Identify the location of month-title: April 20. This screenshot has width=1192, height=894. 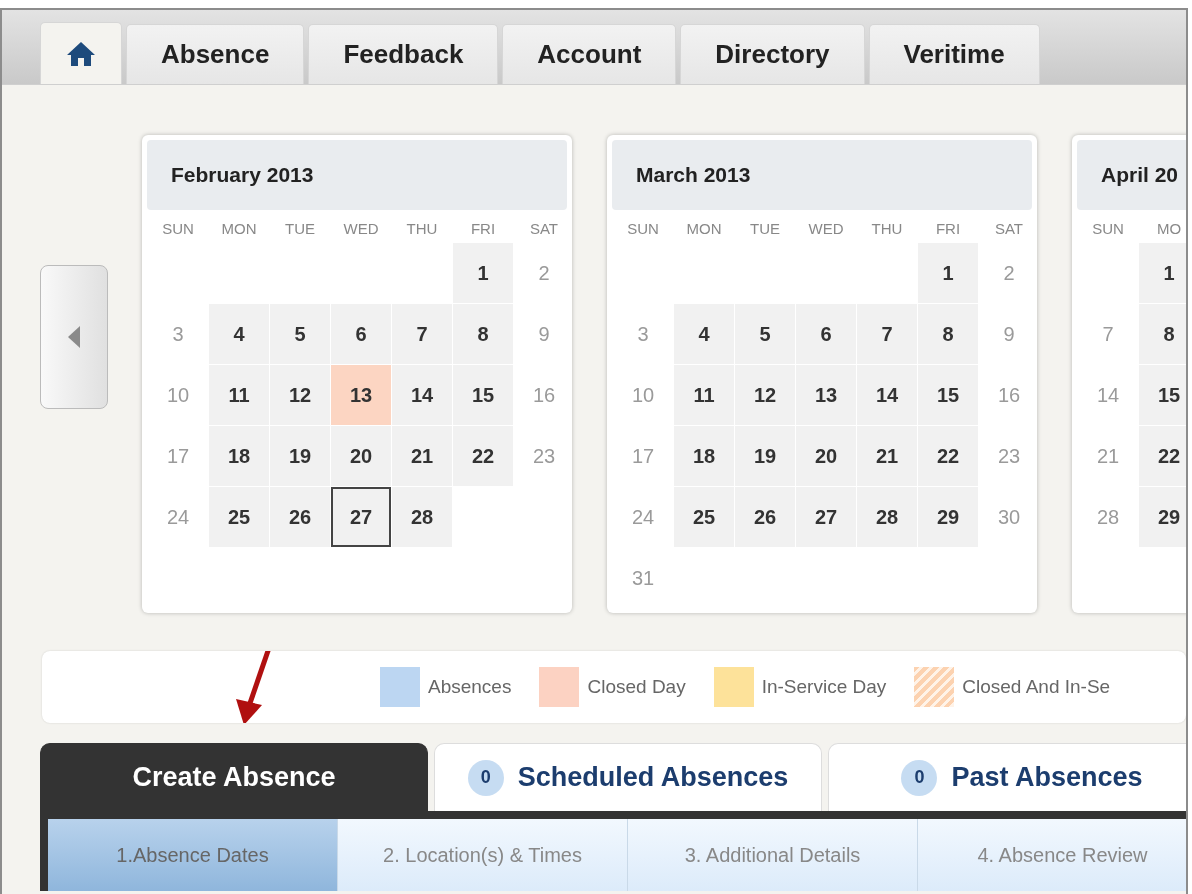
(1131, 175).